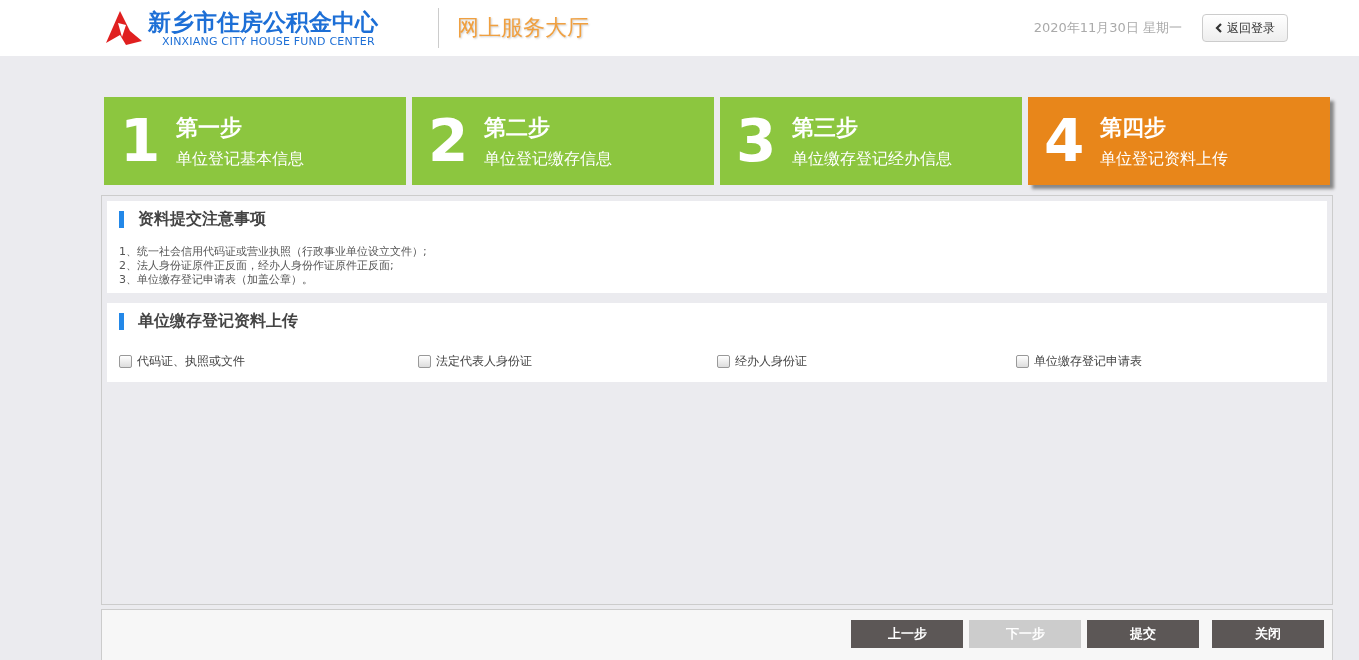  Describe the element at coordinates (140, 141) in the screenshot. I see `step-number: 1` at that location.